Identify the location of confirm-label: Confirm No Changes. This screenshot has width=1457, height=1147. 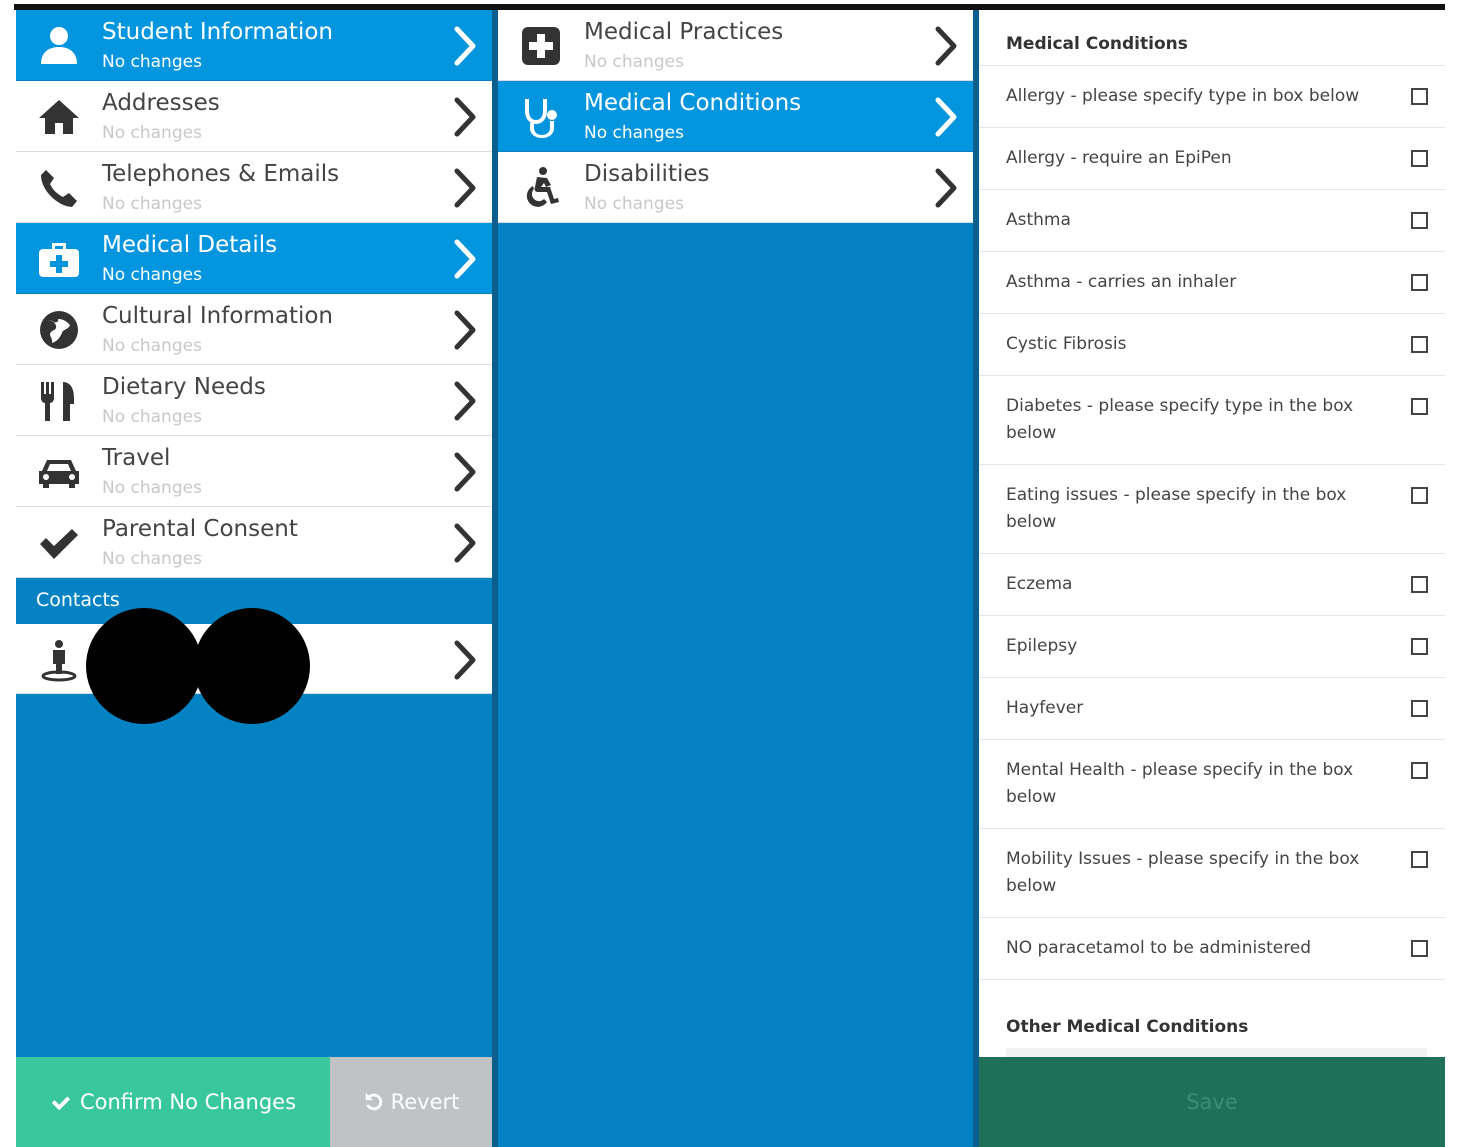
(188, 1102).